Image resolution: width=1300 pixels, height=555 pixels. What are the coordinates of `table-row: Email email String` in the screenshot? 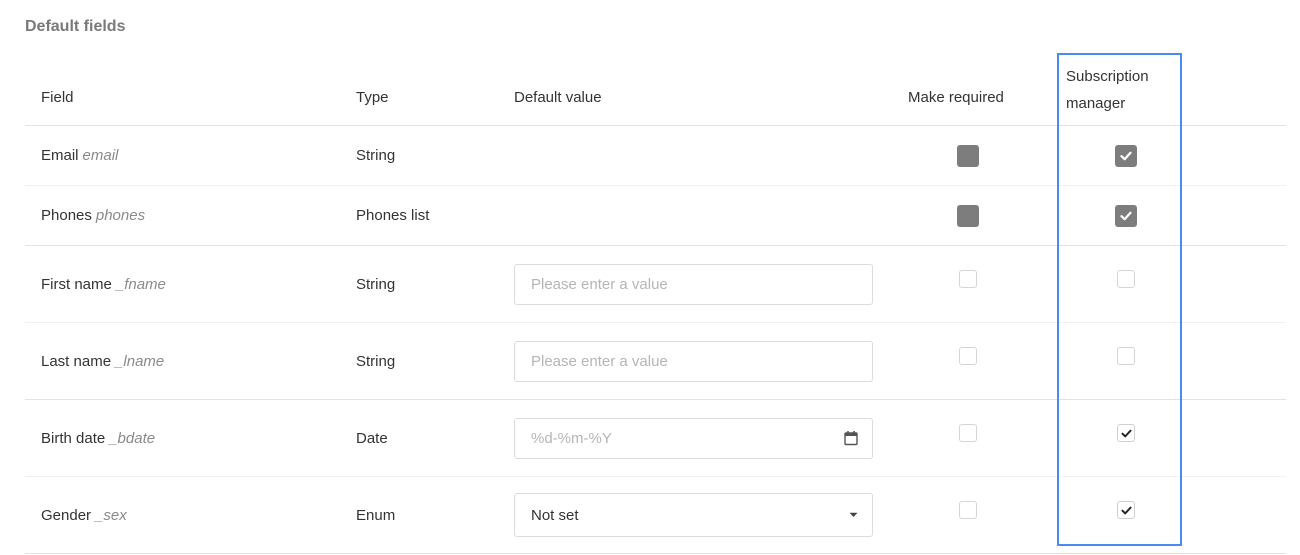 It's located at (655, 156).